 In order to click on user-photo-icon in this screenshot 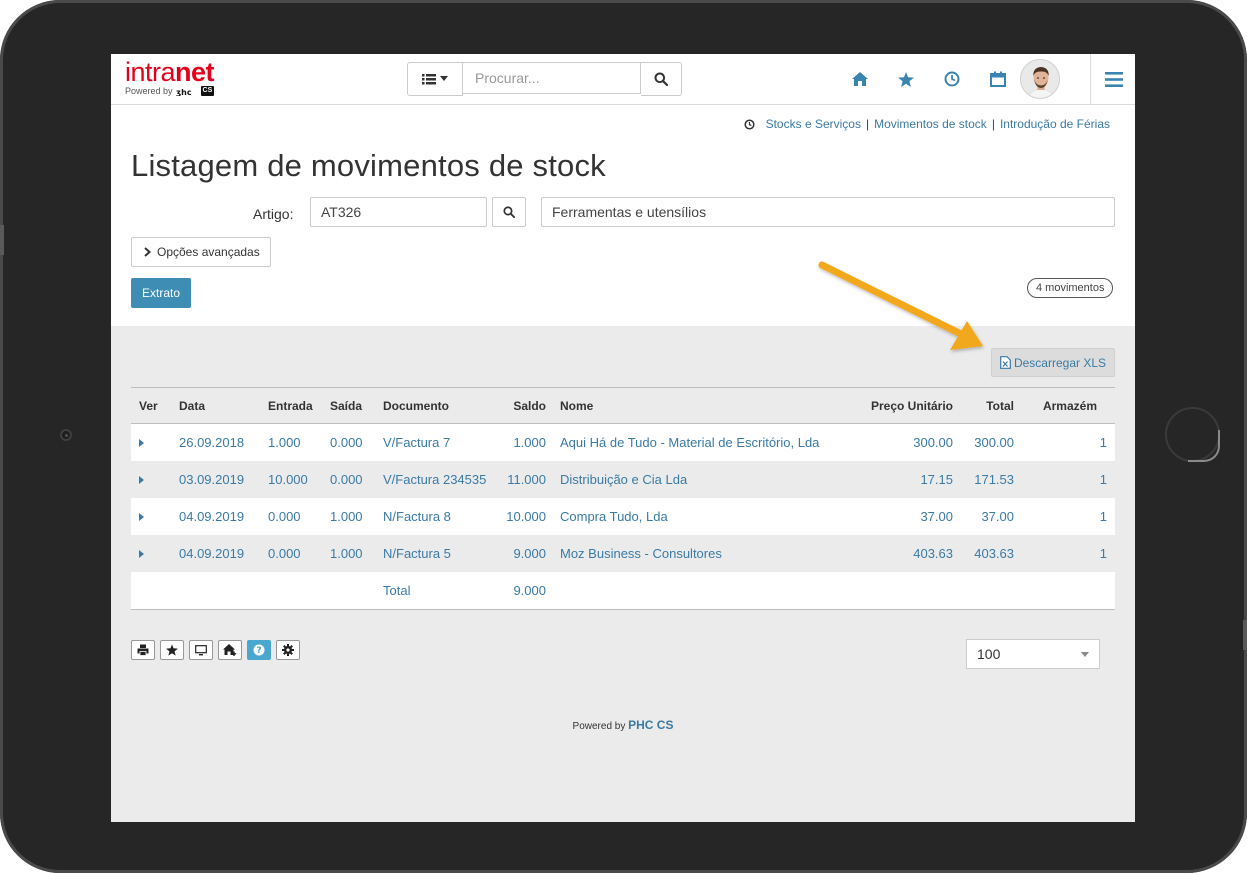, I will do `click(1040, 79)`.